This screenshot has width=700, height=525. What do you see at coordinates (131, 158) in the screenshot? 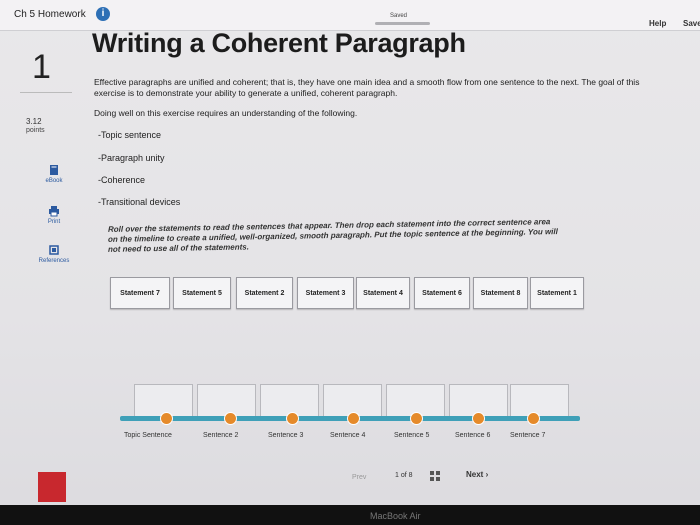
I see `list-item: -Paragraph unity` at bounding box center [131, 158].